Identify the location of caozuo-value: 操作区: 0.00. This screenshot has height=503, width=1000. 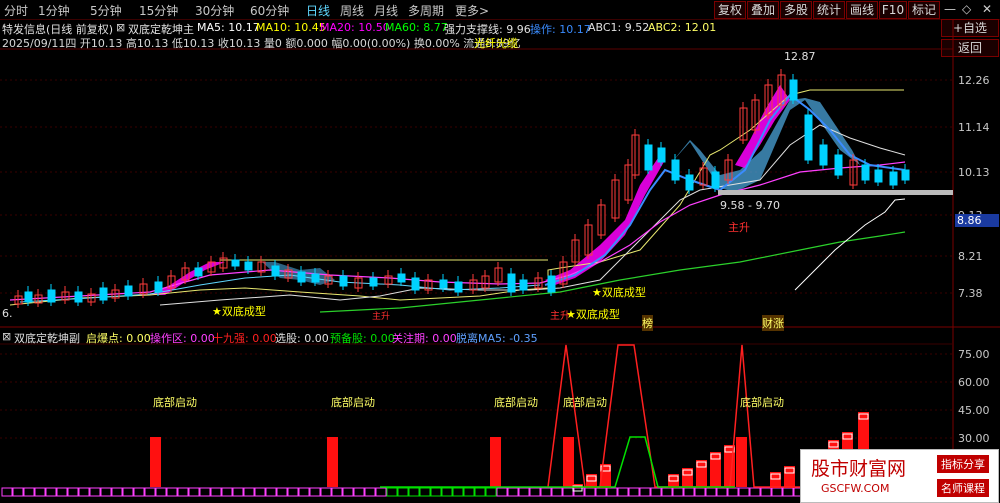
(182, 338).